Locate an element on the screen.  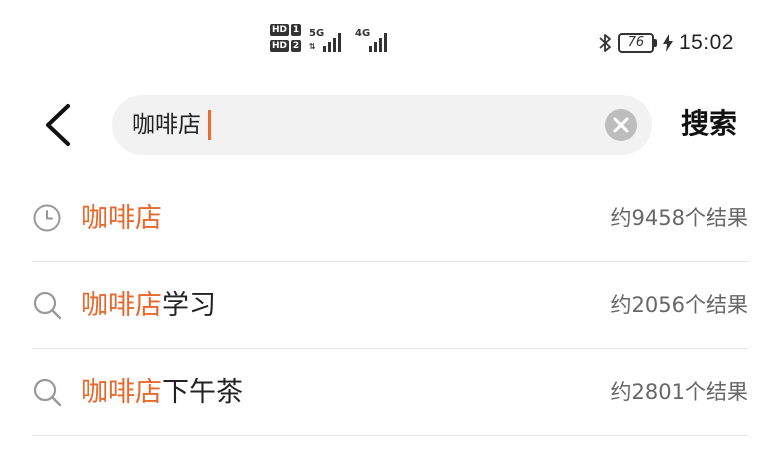
hd-badge-sim1: HD 1 is located at coordinates (286, 30).